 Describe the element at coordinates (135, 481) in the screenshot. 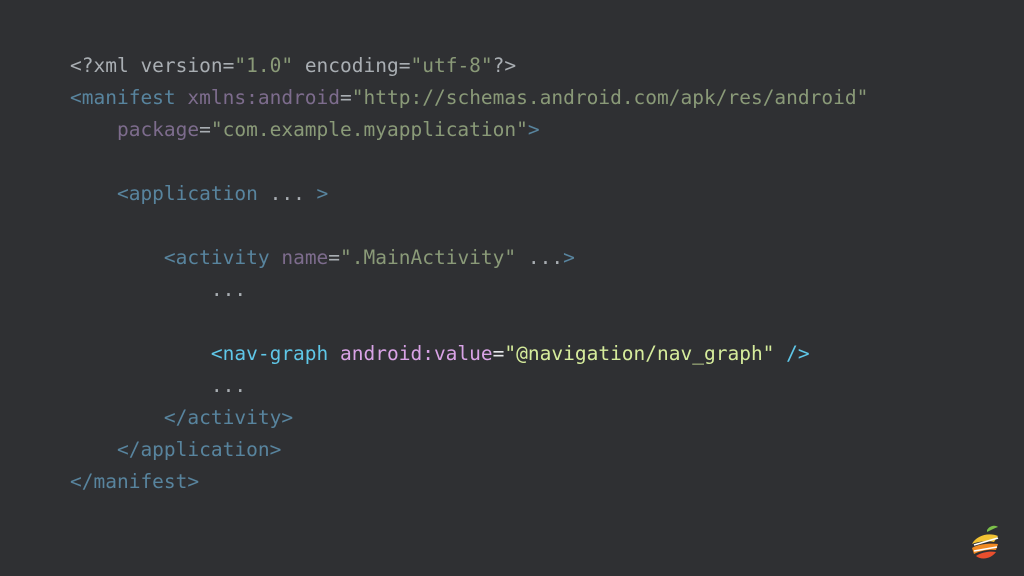

I see `code-token: </manifest>` at that location.